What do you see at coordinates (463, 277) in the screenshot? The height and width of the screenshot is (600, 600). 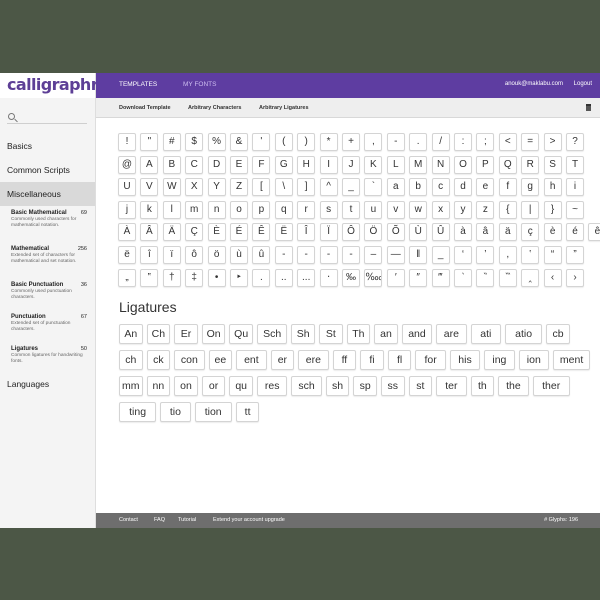 I see `glyph-cell: ‵` at bounding box center [463, 277].